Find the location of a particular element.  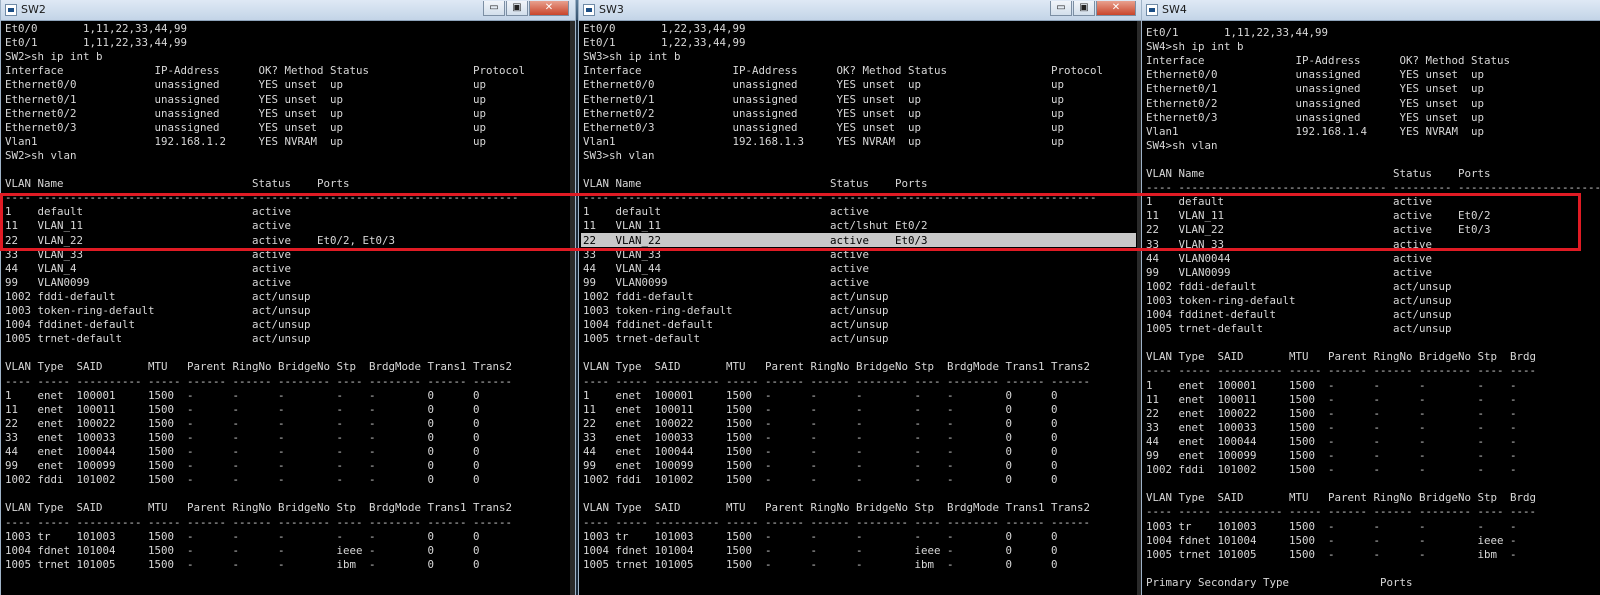

terminal-line: SW4>sh ip int b is located at coordinates (1195, 47).